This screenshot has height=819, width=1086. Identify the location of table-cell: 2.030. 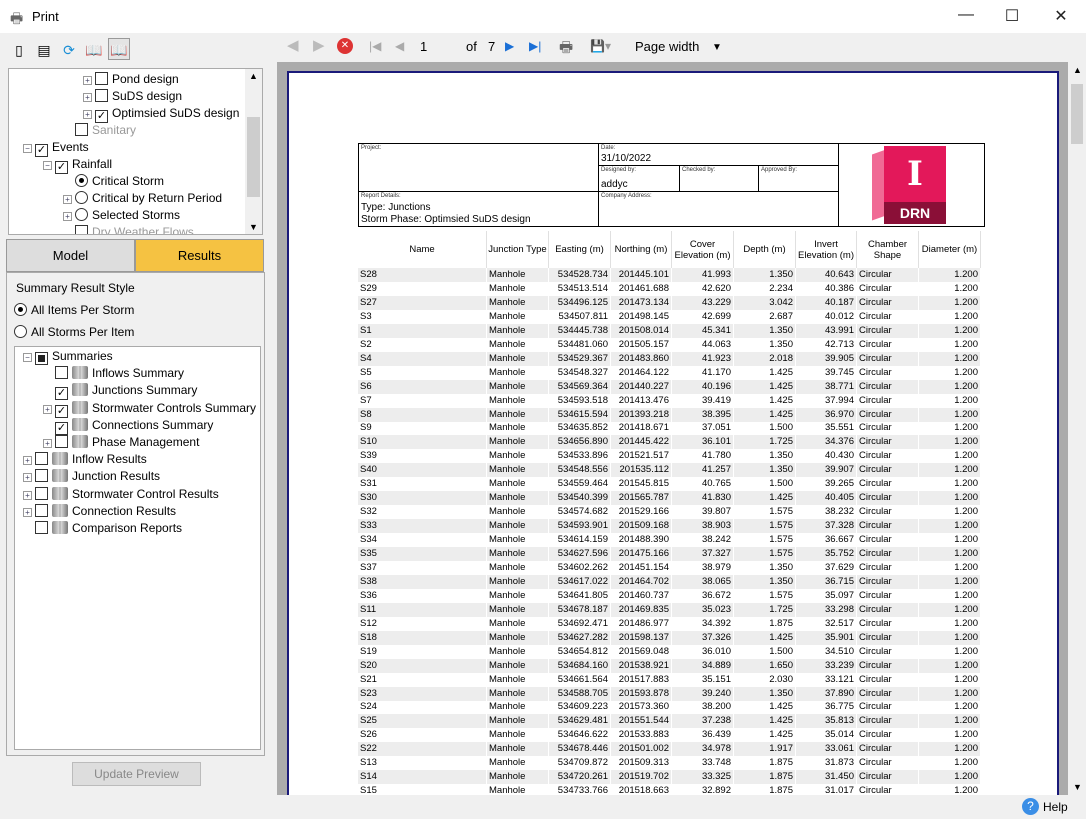
(765, 679).